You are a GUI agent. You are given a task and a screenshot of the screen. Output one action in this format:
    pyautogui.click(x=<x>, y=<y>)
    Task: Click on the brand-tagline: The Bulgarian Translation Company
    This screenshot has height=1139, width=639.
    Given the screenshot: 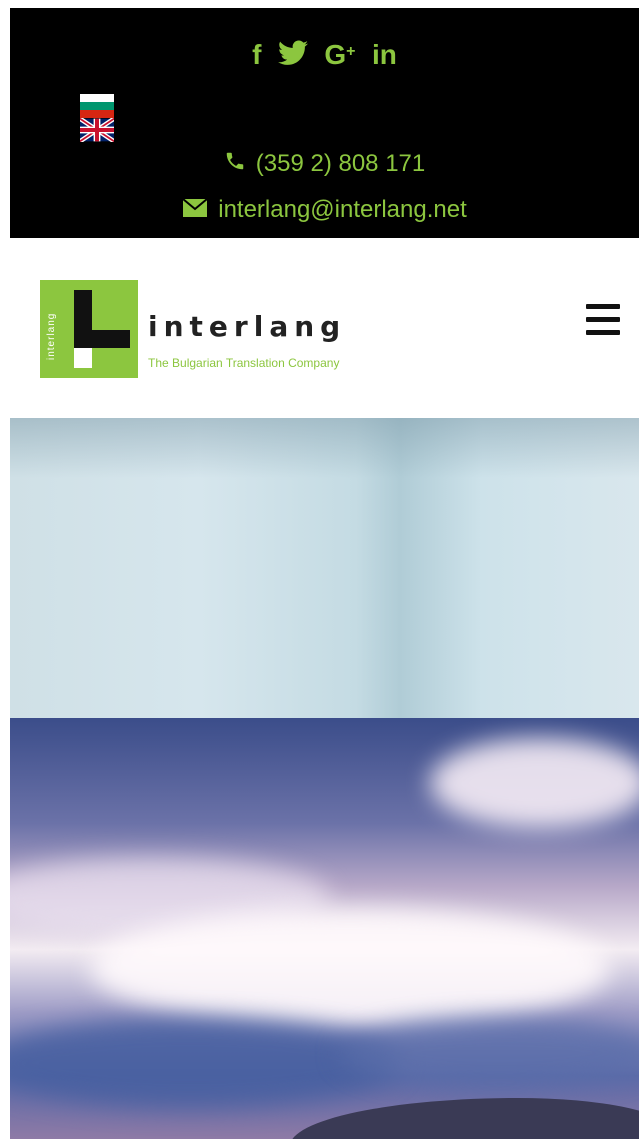 What is the action you would take?
    pyautogui.click(x=244, y=363)
    